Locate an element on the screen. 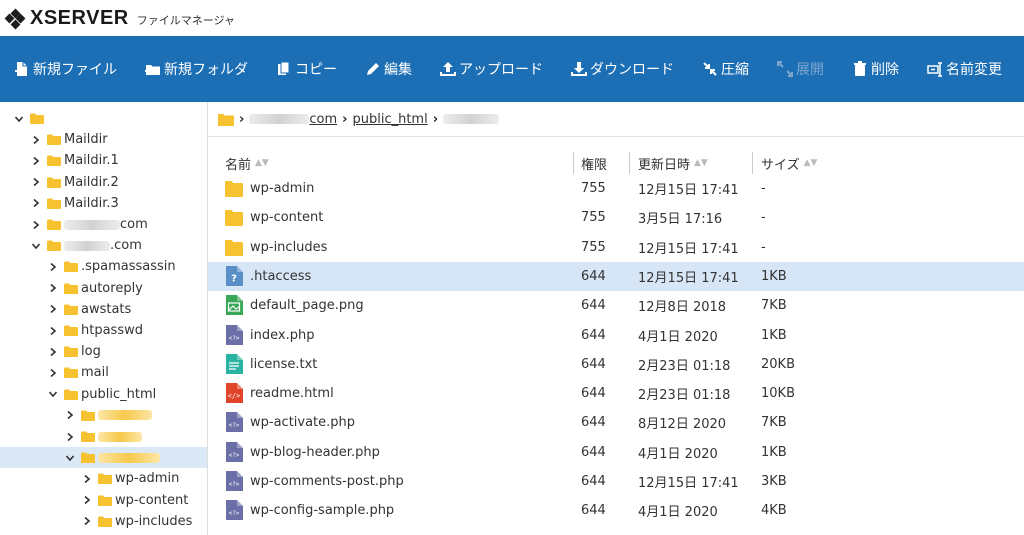 This screenshot has height=535, width=1024. file-name: default_page.png is located at coordinates (307, 306).